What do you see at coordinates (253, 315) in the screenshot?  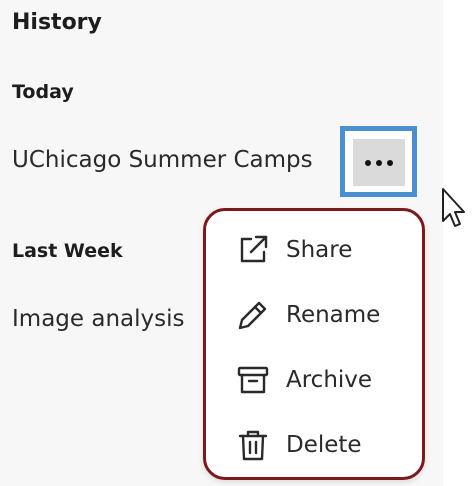 I see `pencil-icon` at bounding box center [253, 315].